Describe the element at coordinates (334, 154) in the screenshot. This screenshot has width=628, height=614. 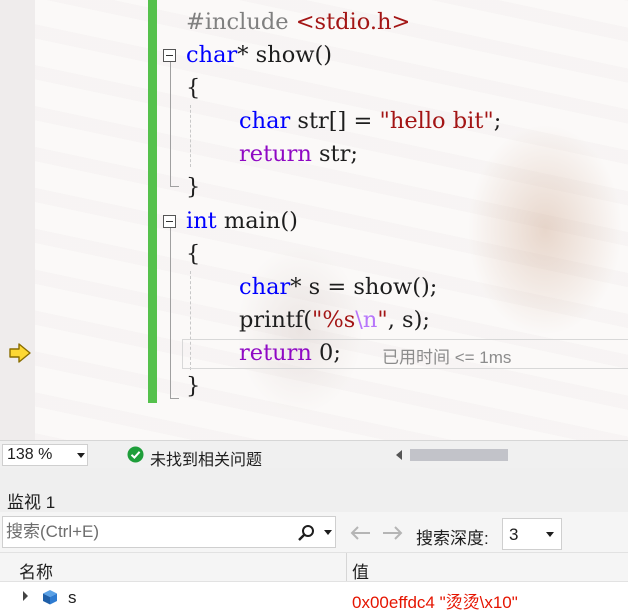
I see `code-text: str;` at that location.